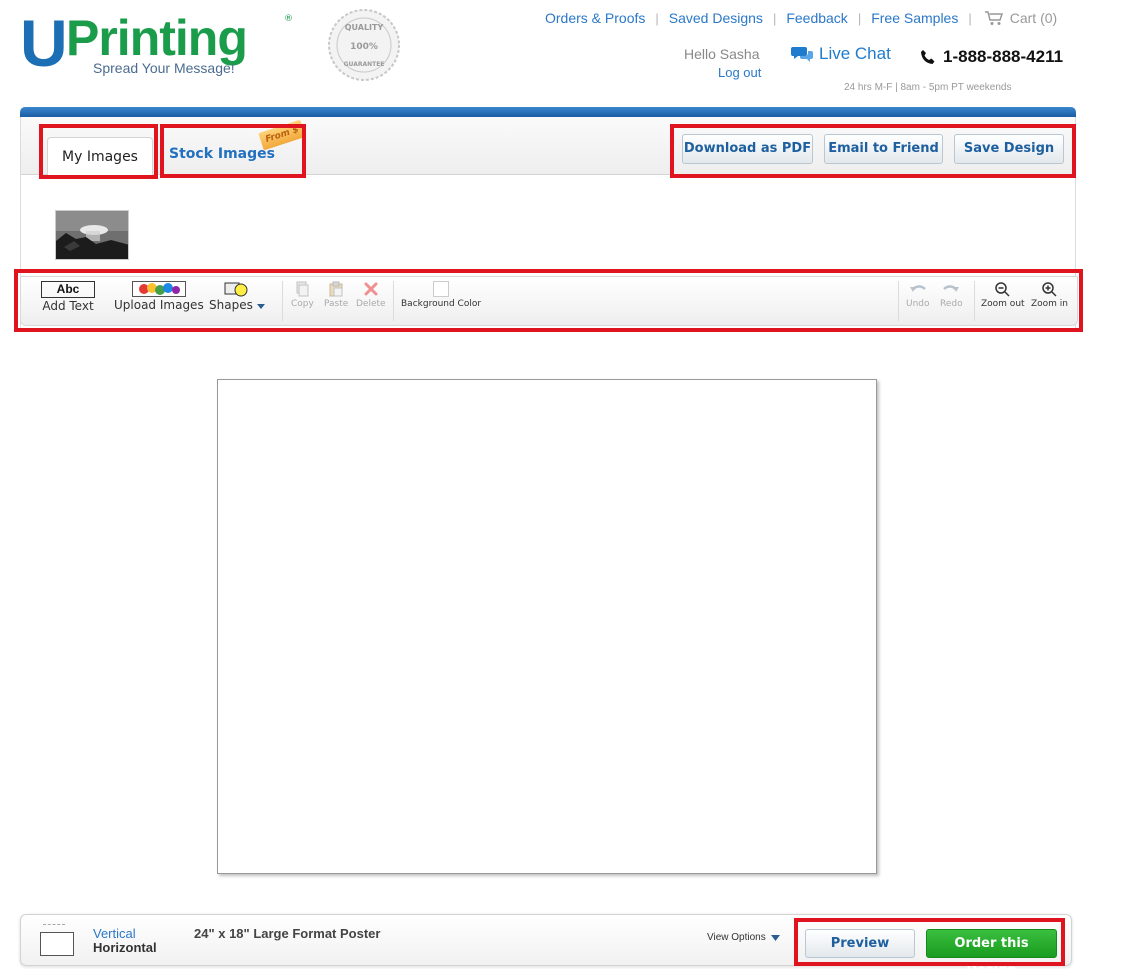 This screenshot has height=969, width=1131. Describe the element at coordinates (57, 940) in the screenshot. I see `orientation-icon` at that location.